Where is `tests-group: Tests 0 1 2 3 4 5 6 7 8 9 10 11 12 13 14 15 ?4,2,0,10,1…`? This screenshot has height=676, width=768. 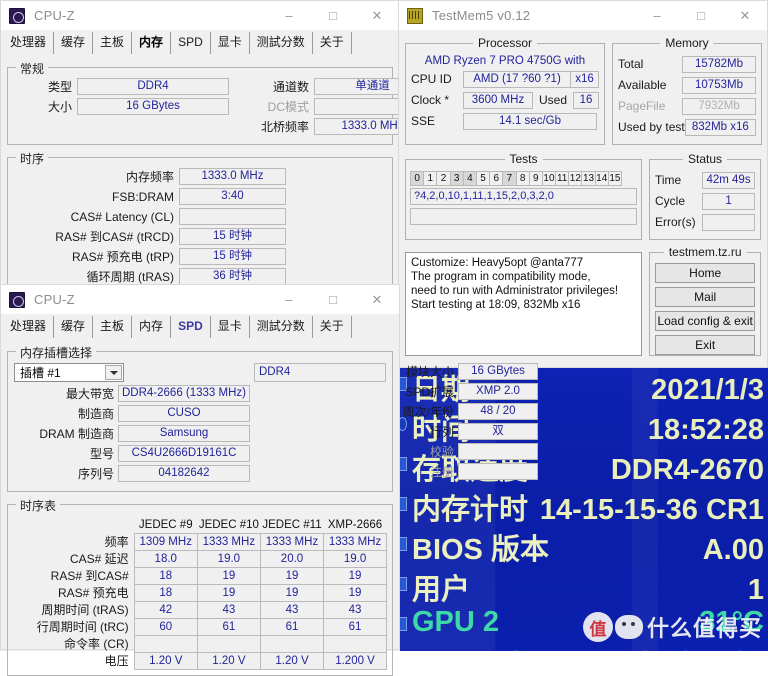
tests-group: Tests 0 1 2 3 4 5 6 7 8 9 10 11 12 13 14 15 ?4,2,0,10,1… is located at coordinates (523, 196).